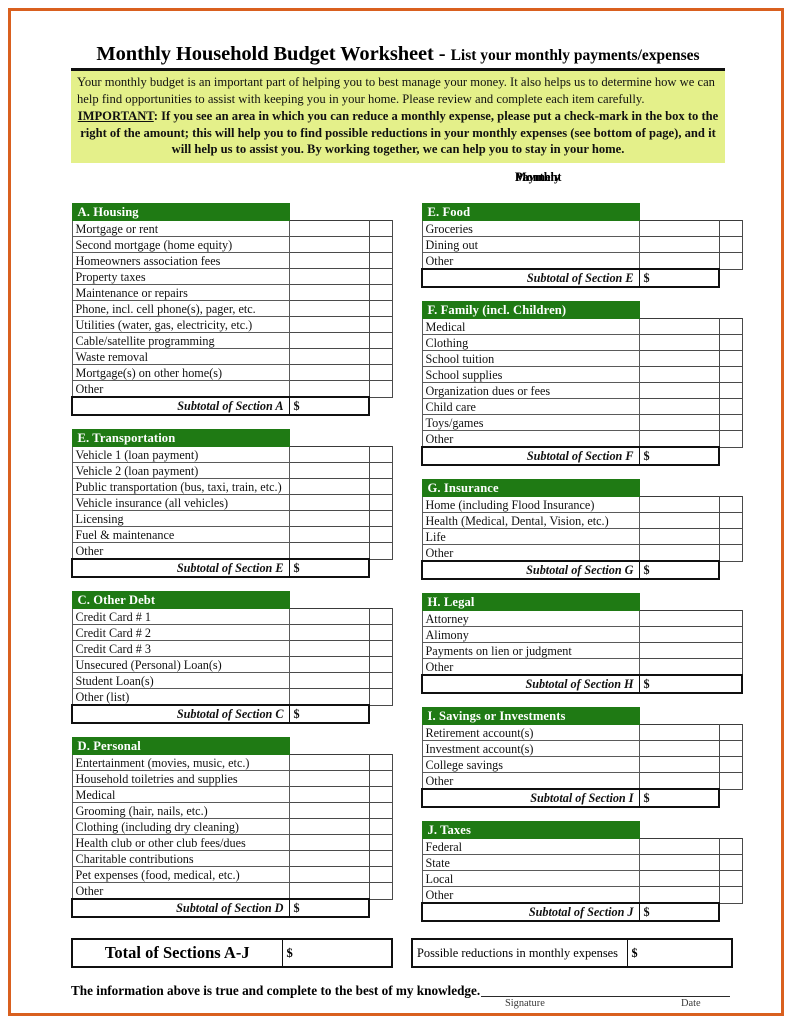 This screenshot has height=1024, width=792. Describe the element at coordinates (337, 953) in the screenshot. I see `total-amount-input: $` at that location.